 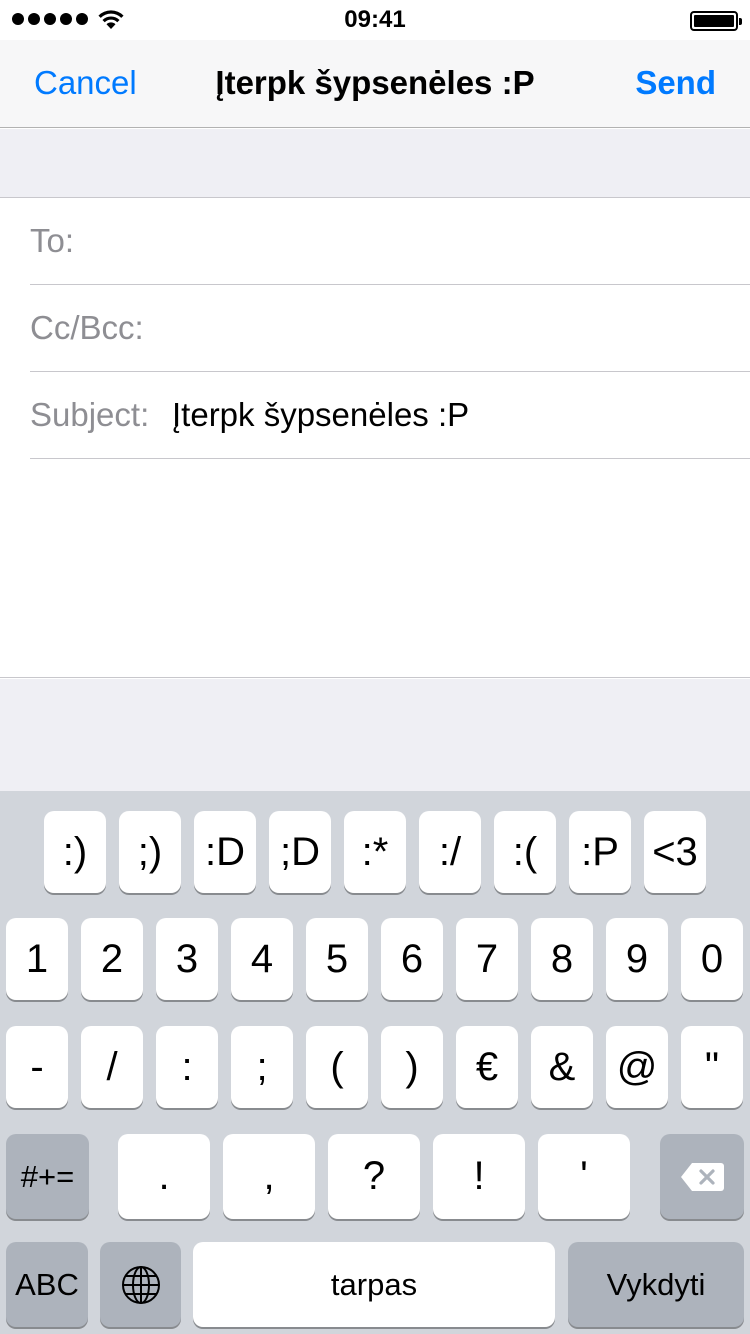 I want to click on send-button: Send, so click(x=675, y=83).